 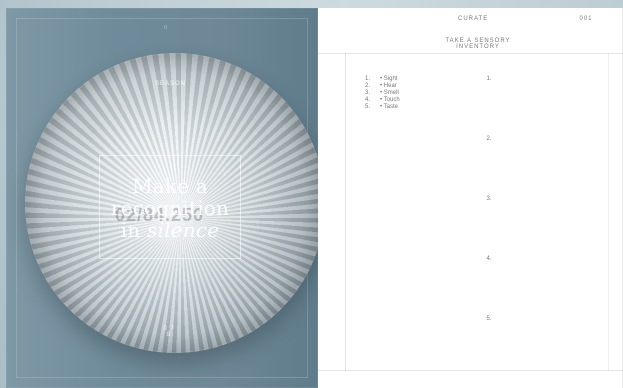 I want to click on senses-row: 5. • Taste, so click(x=390, y=107).